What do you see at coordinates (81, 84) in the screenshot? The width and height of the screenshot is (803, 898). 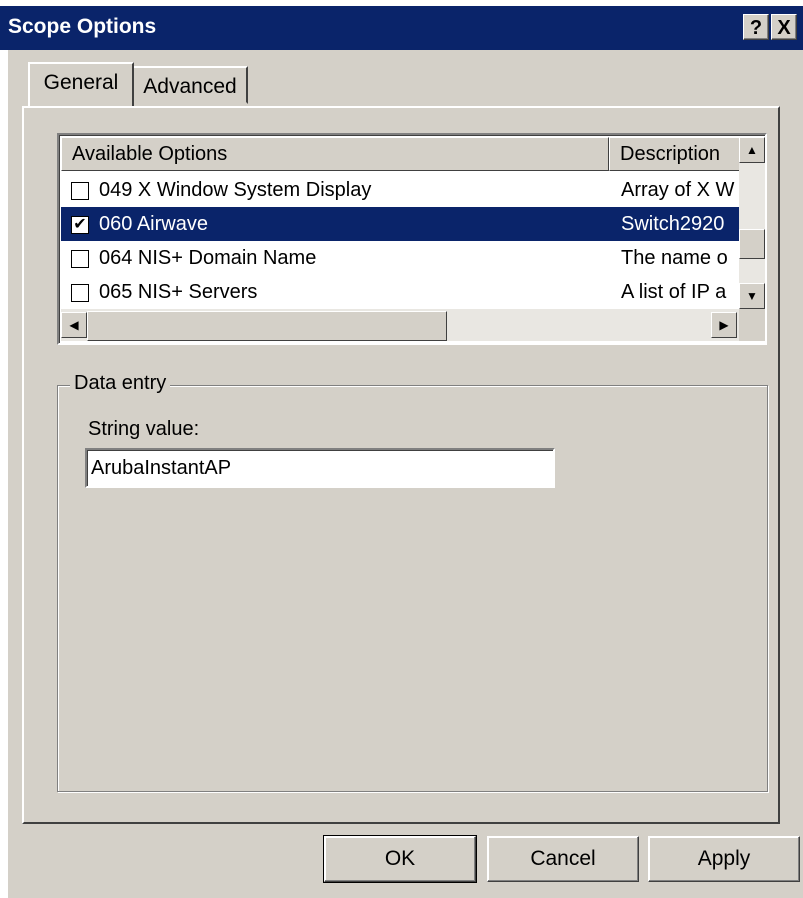 I see `tab-general: General` at bounding box center [81, 84].